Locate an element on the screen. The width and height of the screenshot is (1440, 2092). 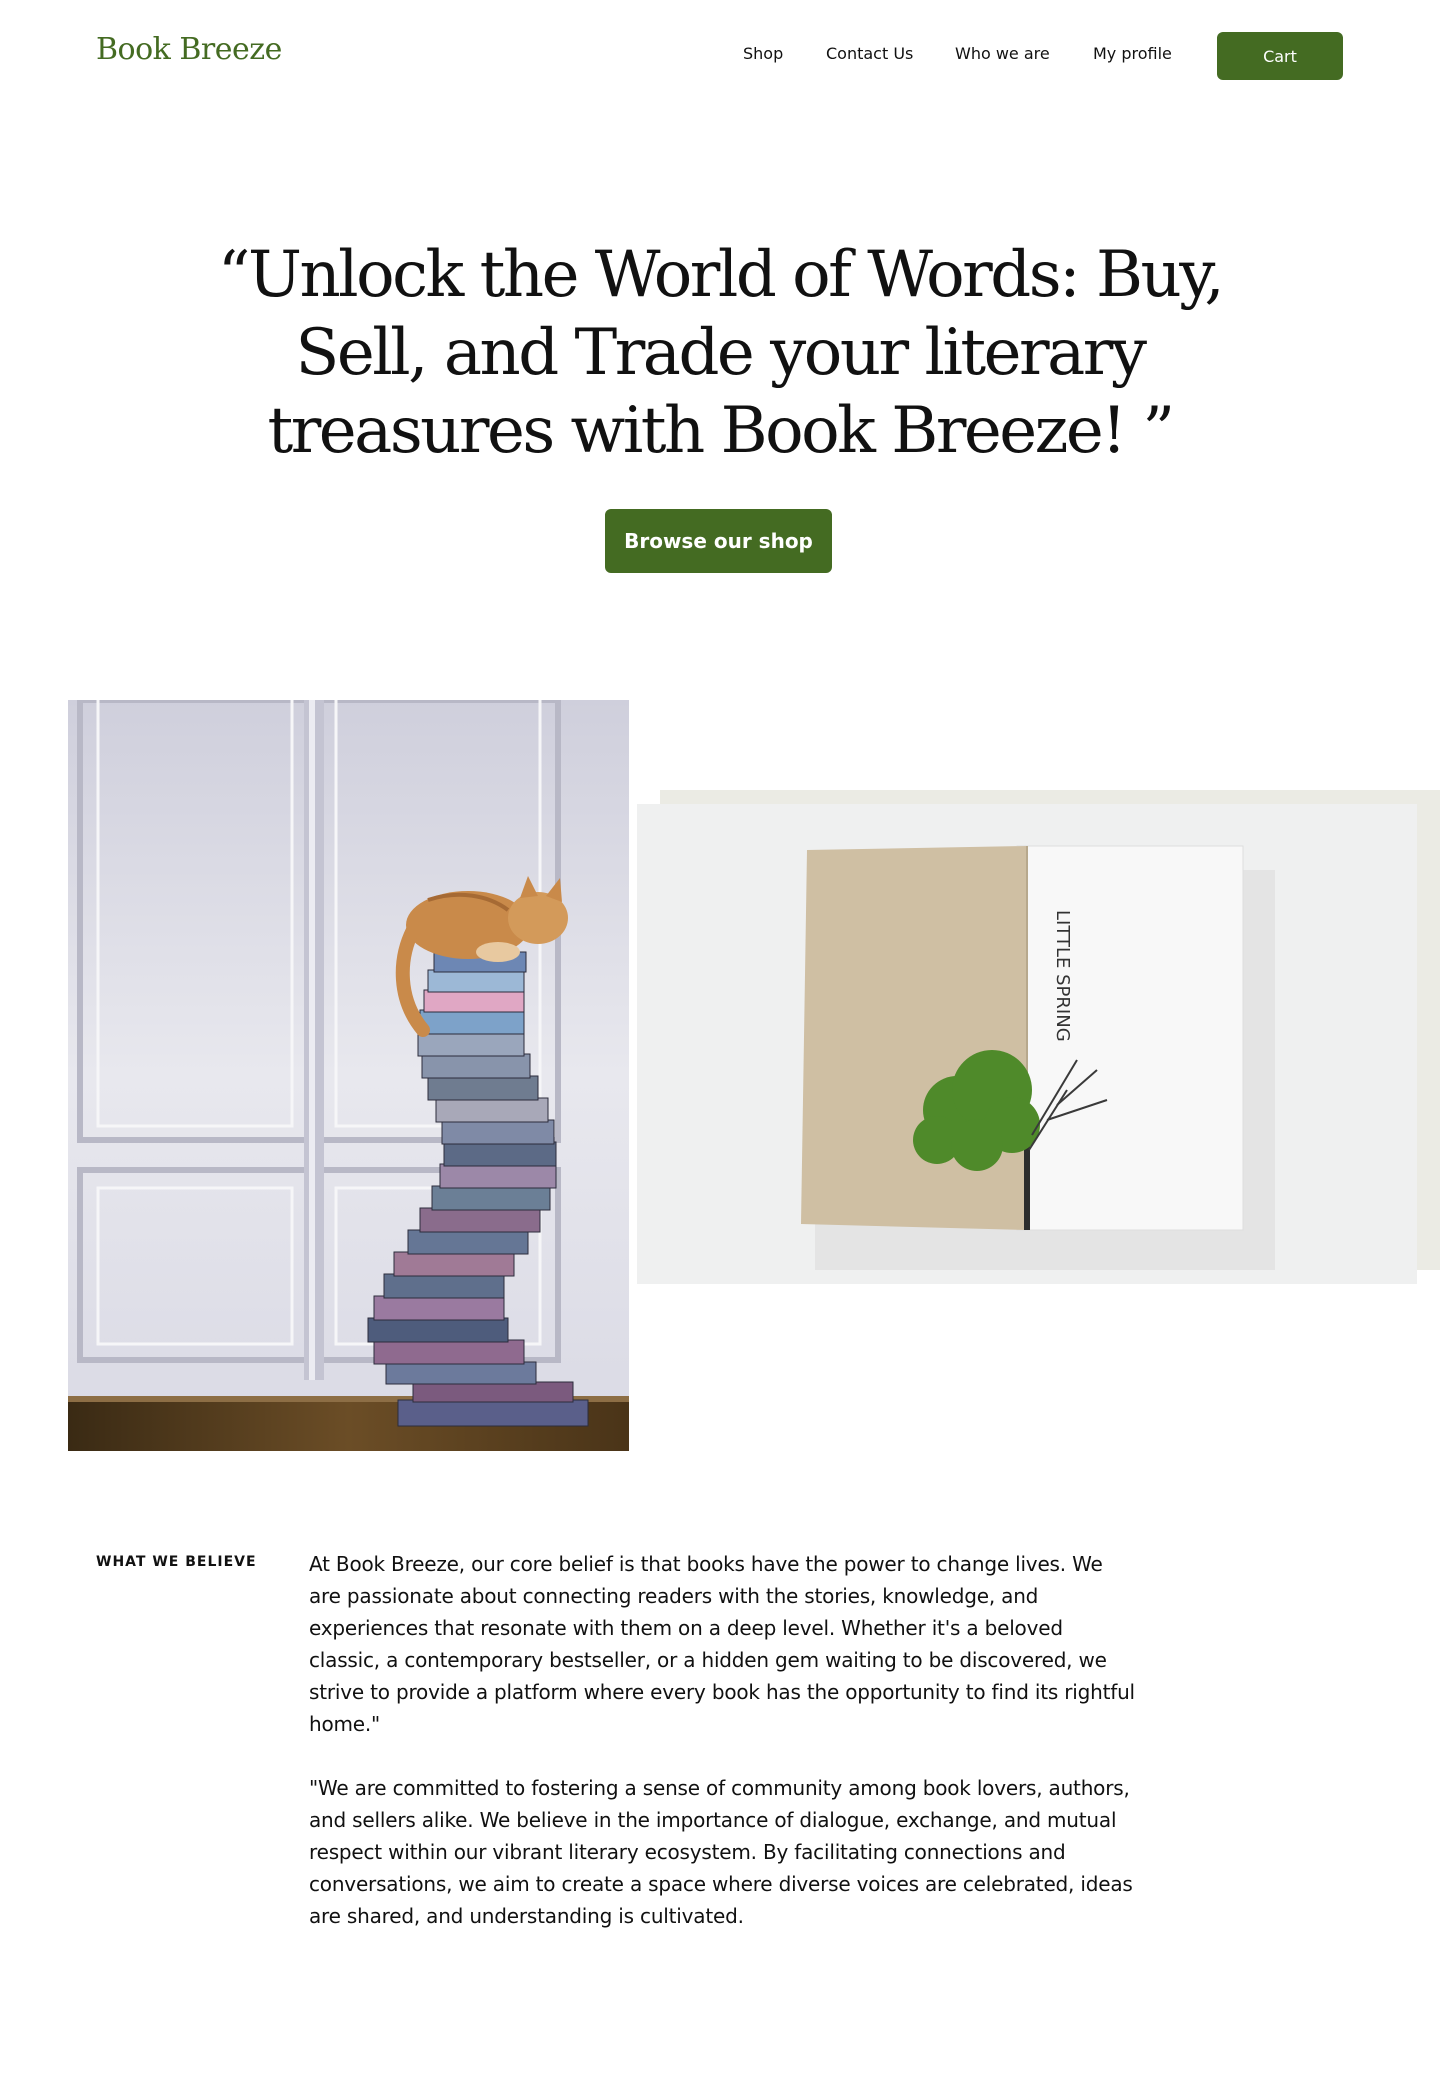
nav-shop: Shop is located at coordinates (763, 53).